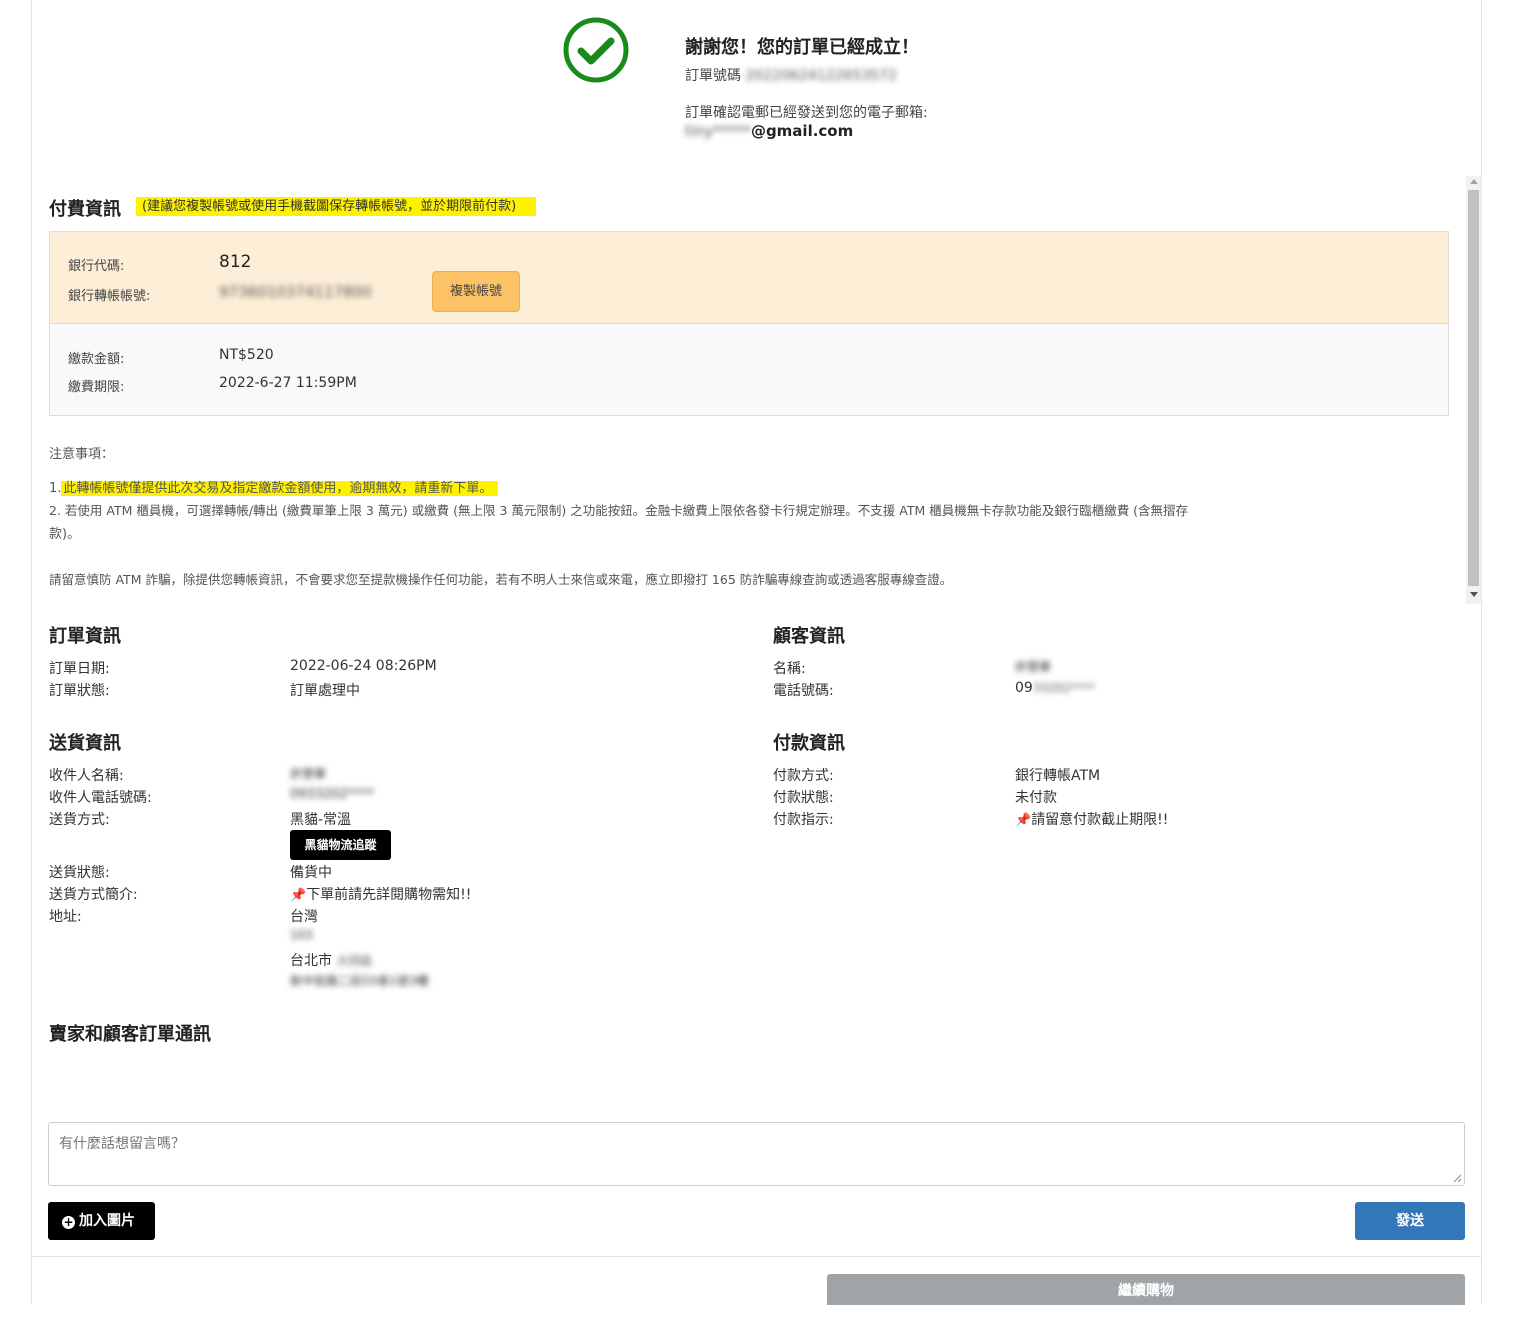 The height and width of the screenshot is (1319, 1526). What do you see at coordinates (55, 488) in the screenshot?
I see `note-item-1-prefix: 1.` at bounding box center [55, 488].